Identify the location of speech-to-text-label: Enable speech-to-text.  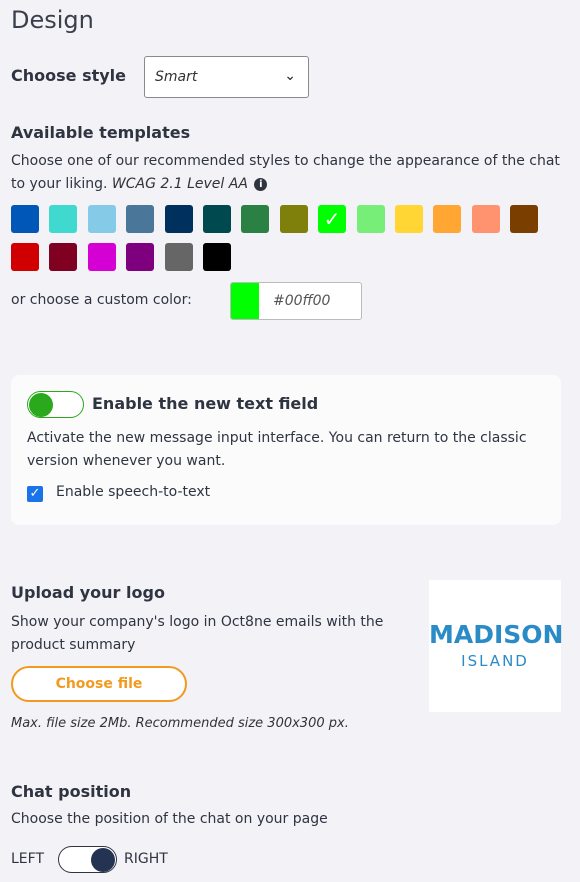
(133, 492).